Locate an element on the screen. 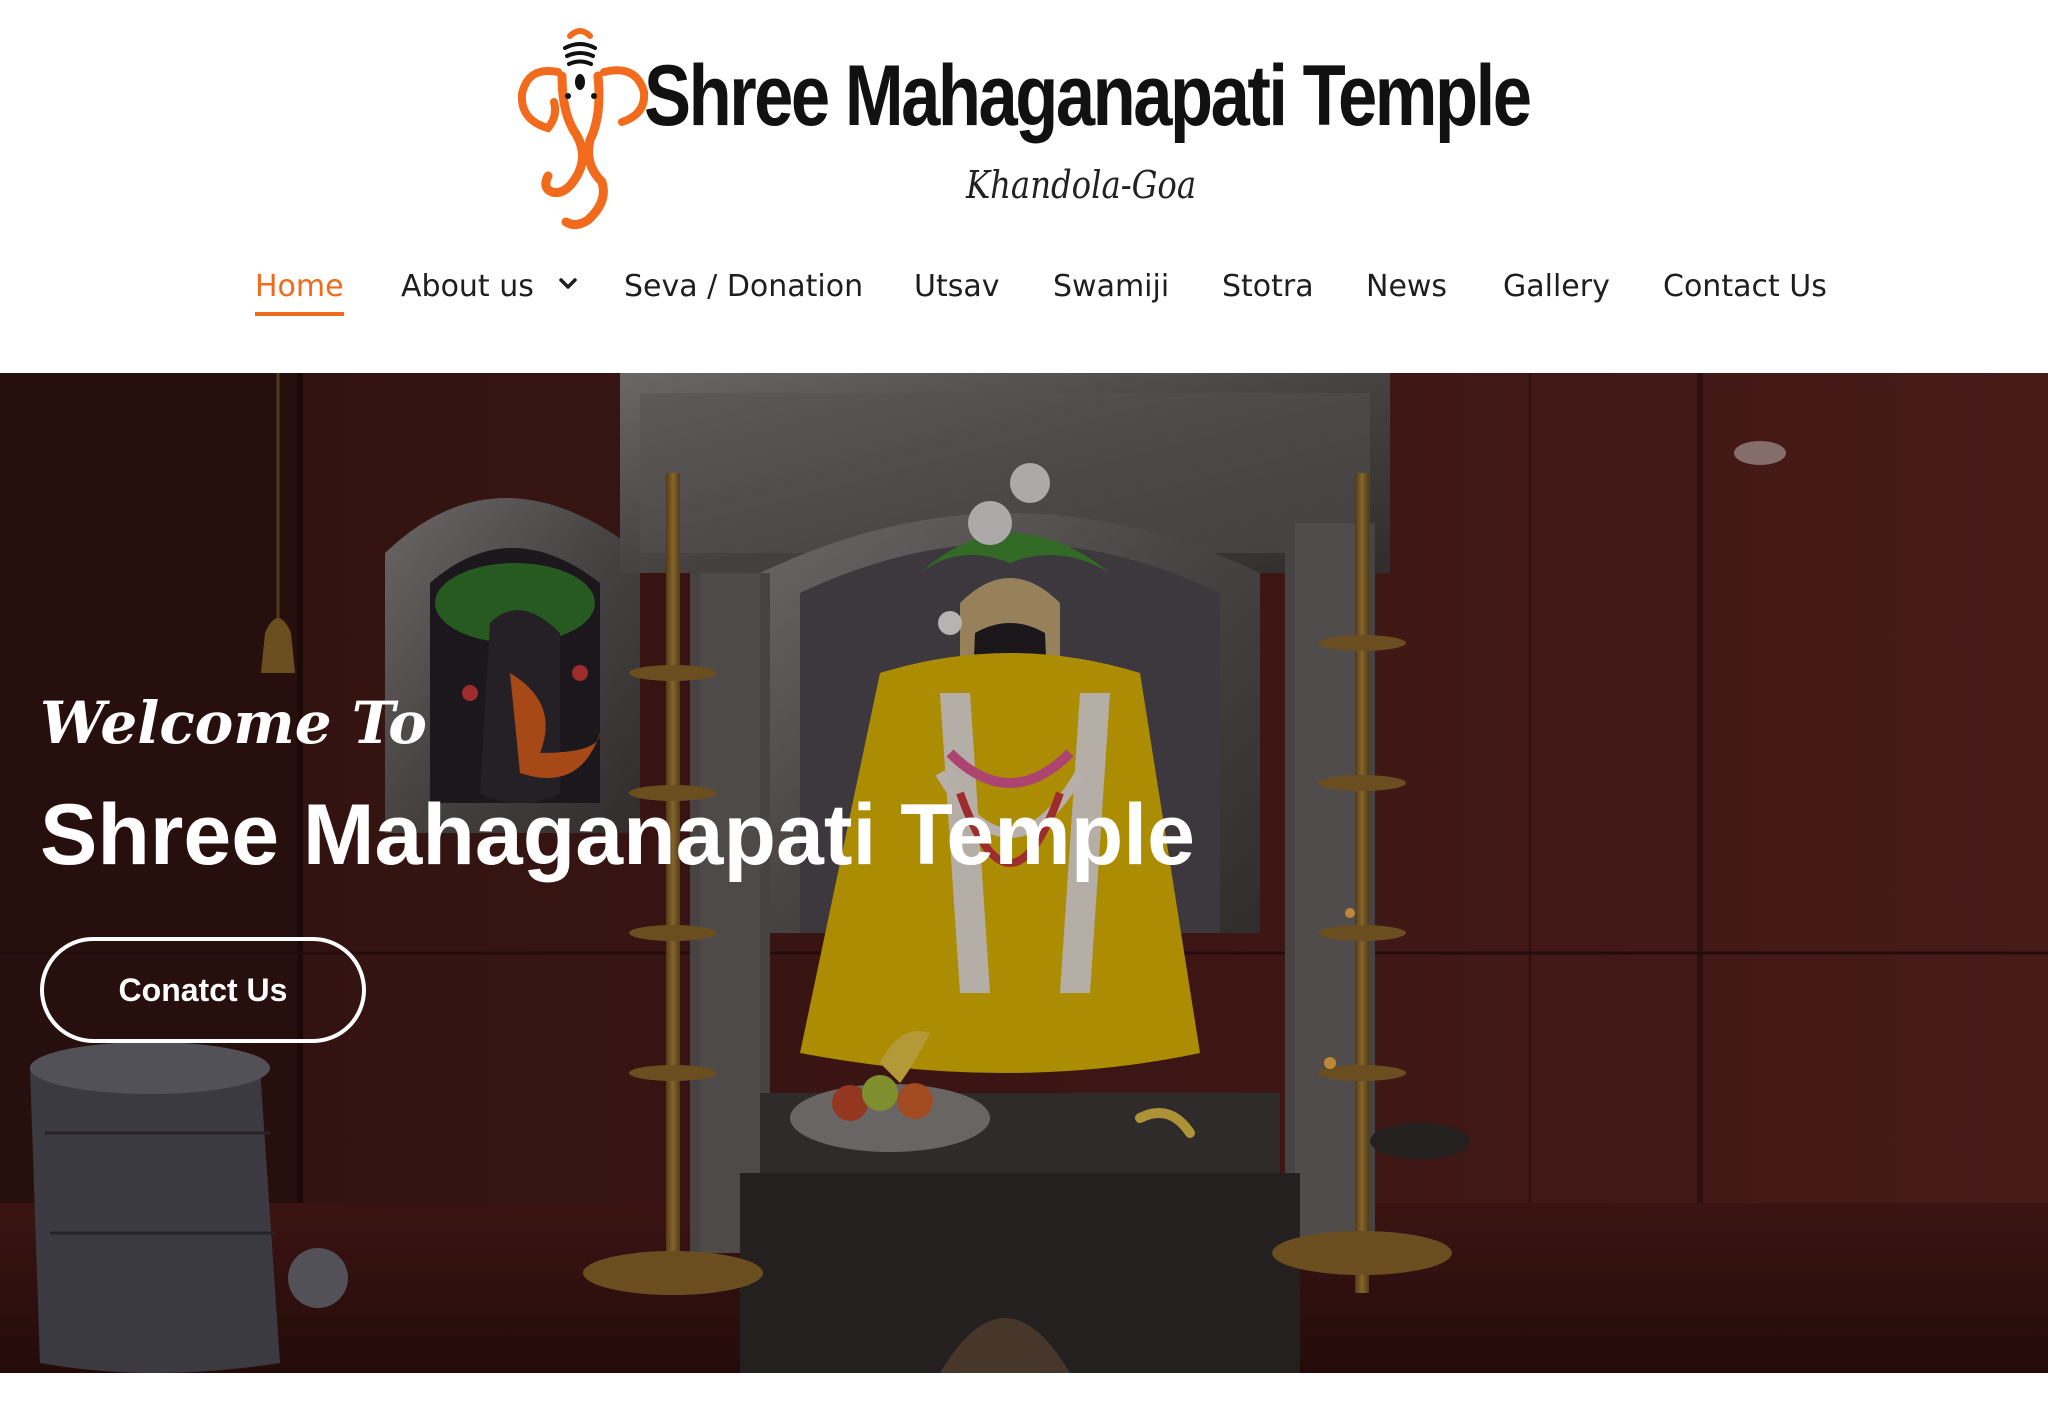  nav-item-label: About us is located at coordinates (467, 286).